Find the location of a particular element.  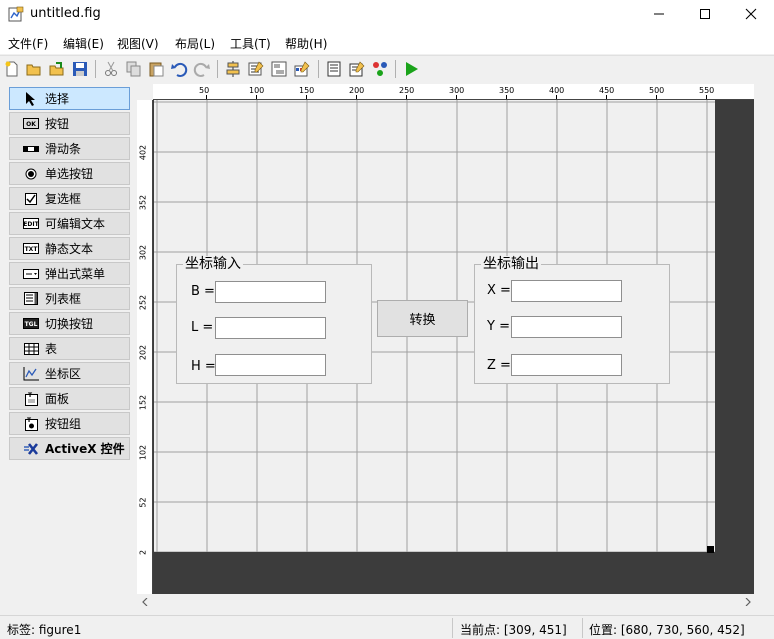

activex-icon is located at coordinates (31, 449).